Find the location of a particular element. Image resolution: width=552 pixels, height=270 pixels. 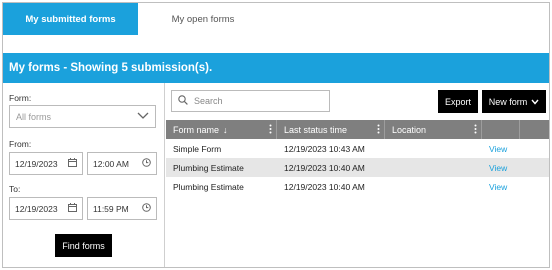

cell-form-name: Simple Form is located at coordinates (197, 148).